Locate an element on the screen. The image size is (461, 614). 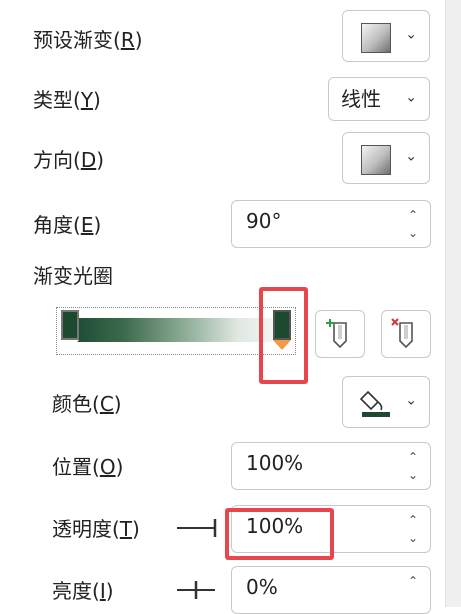
selected-stop-highlight is located at coordinates (283, 335).